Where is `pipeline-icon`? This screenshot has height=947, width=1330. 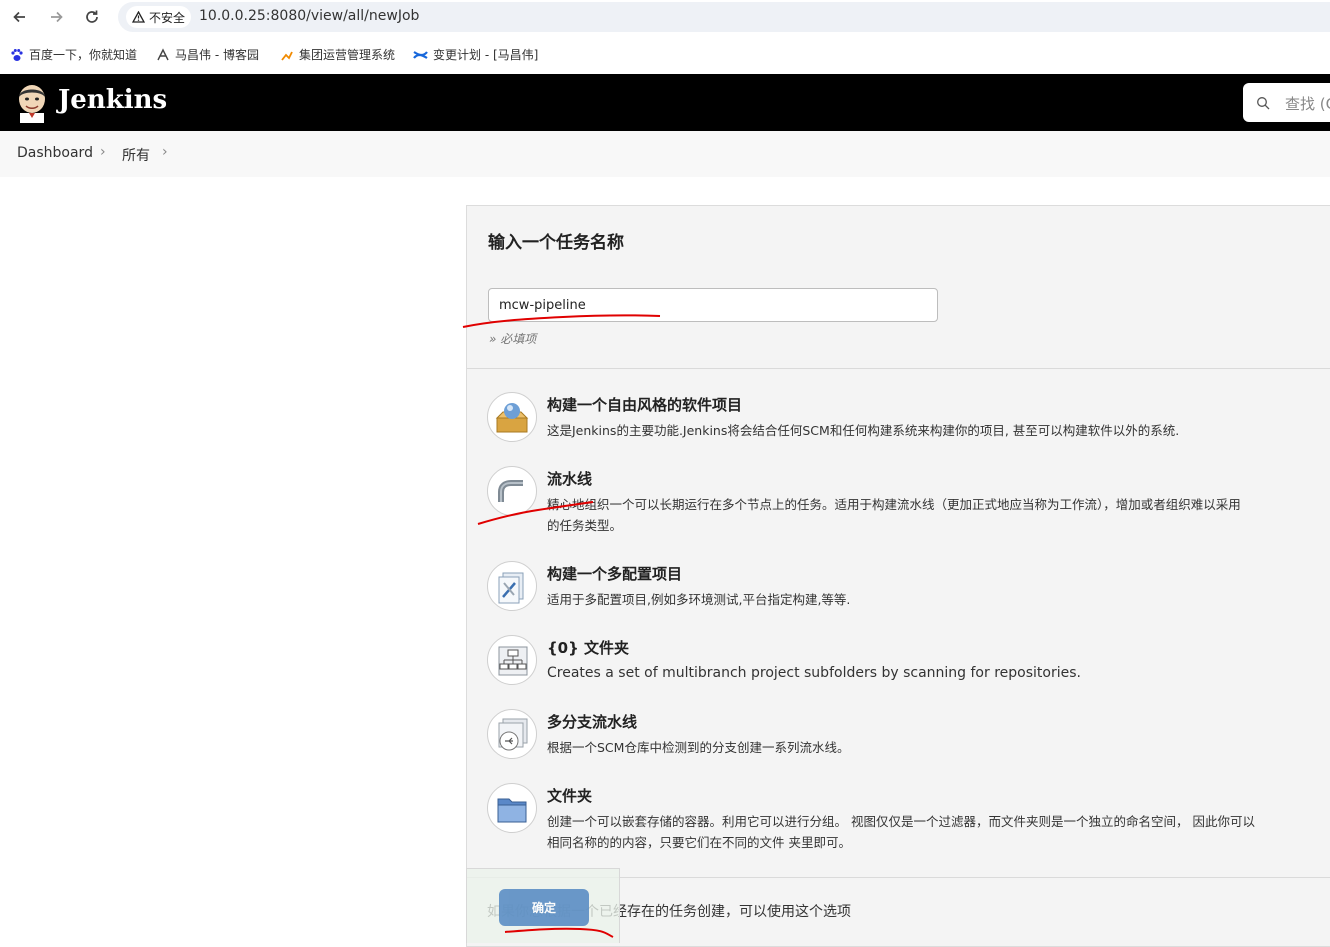
pipeline-icon is located at coordinates (512, 491).